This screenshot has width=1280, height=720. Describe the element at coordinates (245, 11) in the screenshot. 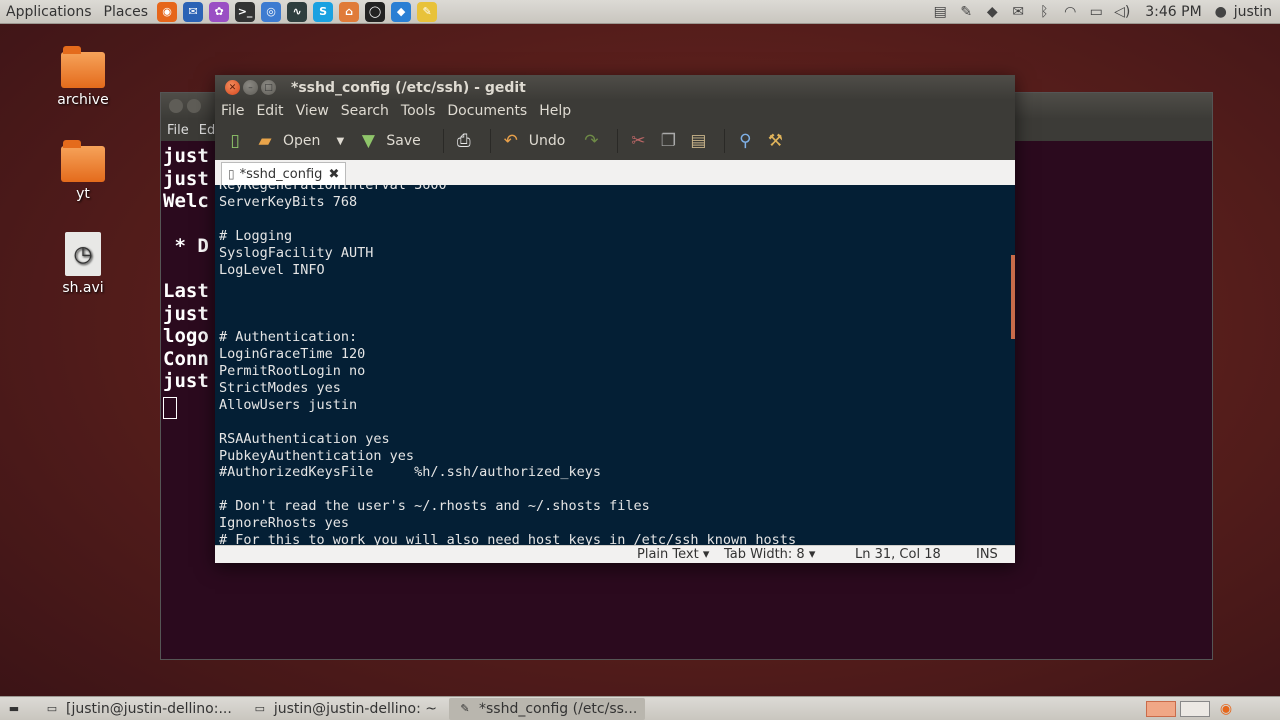

I see `terminal-icon: >_` at that location.